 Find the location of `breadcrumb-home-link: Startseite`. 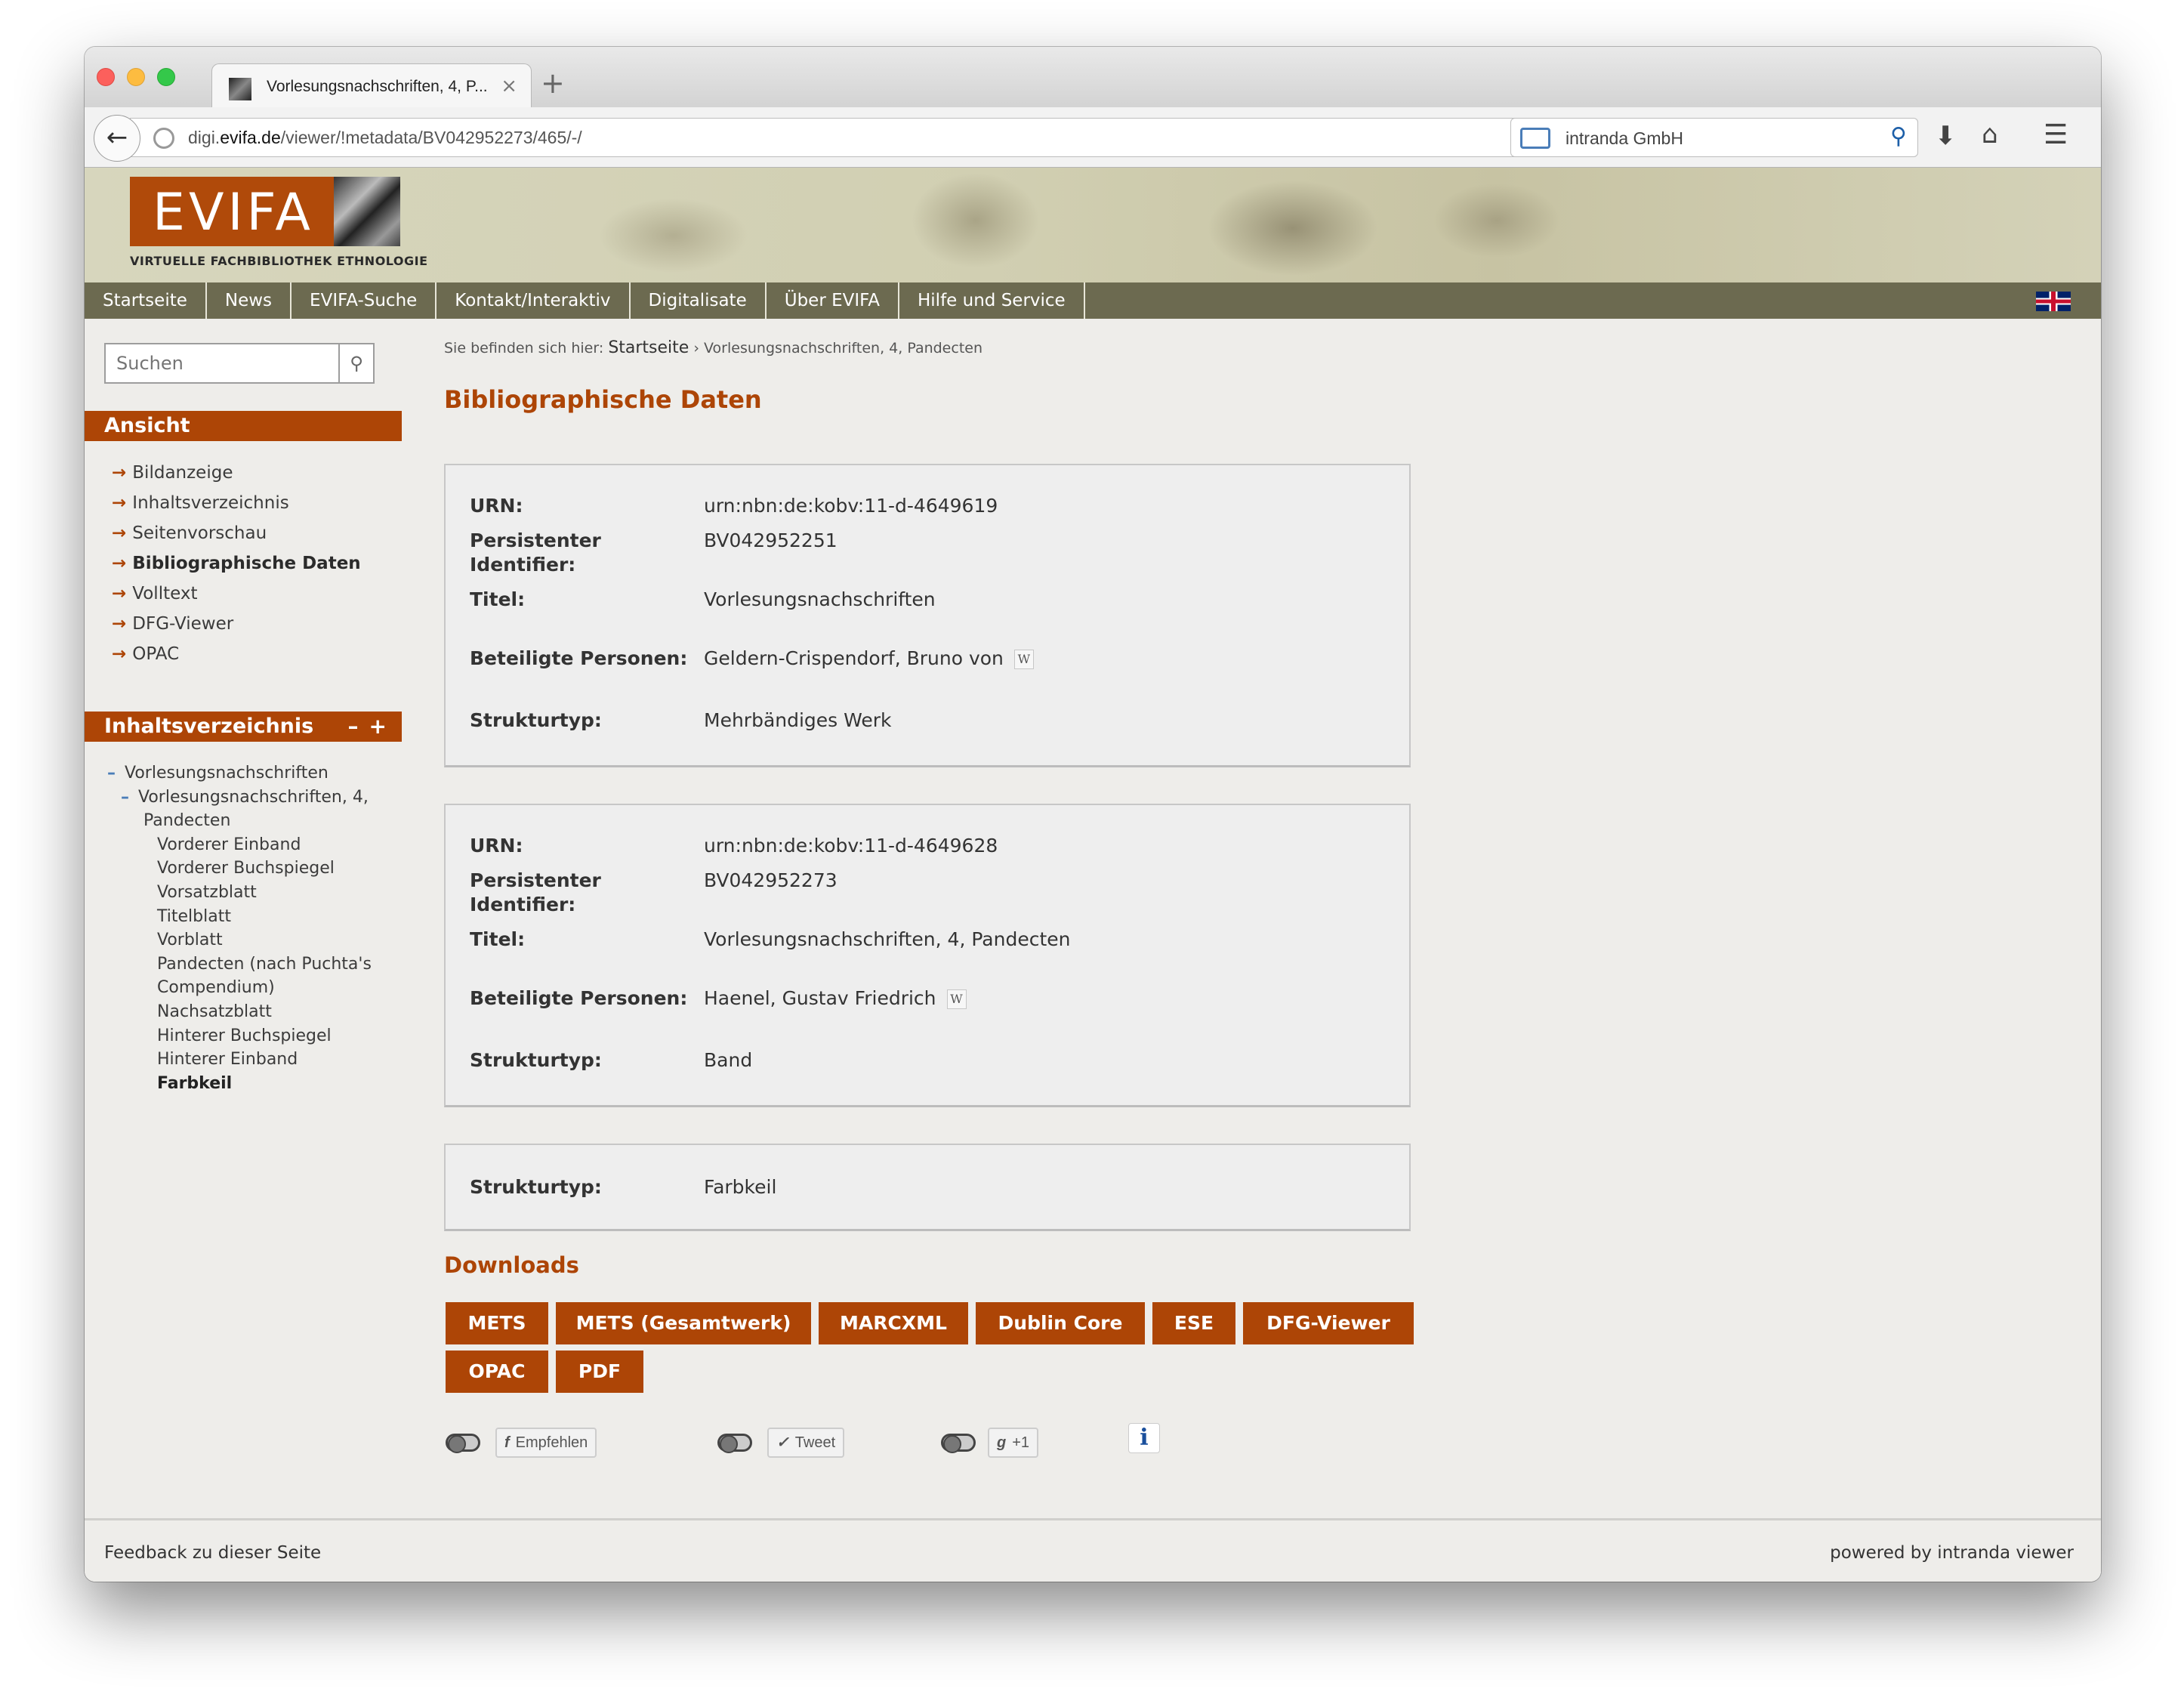

breadcrumb-home-link: Startseite is located at coordinates (648, 347).